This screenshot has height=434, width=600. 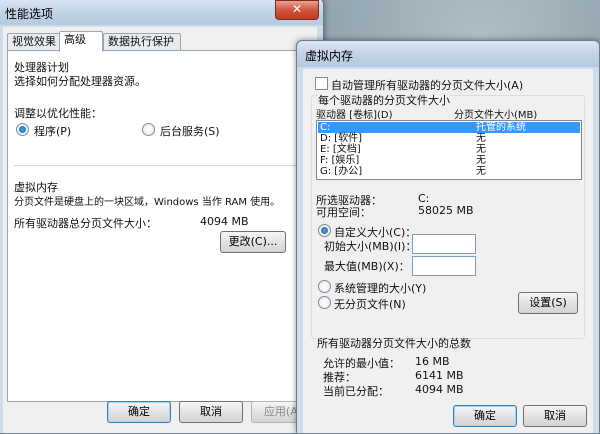 I want to click on processor-description: 选择如何分配处理器资源。, so click(x=80, y=81).